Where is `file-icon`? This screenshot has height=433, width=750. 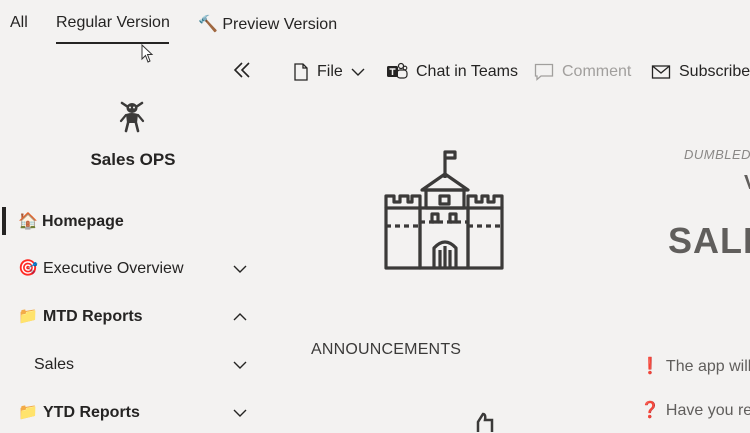 file-icon is located at coordinates (301, 72).